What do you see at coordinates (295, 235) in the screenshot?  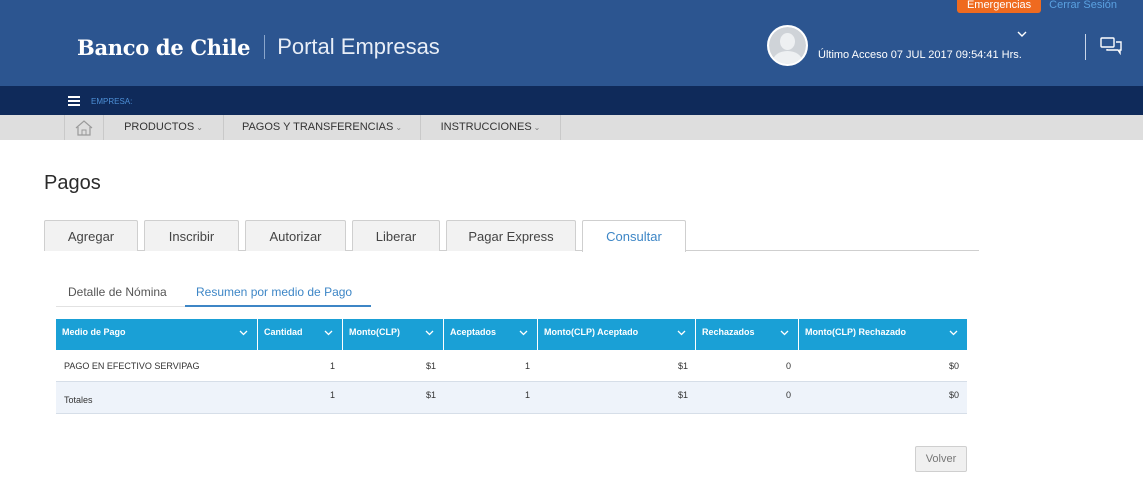 I see `tab-autorizar: Autorizar` at bounding box center [295, 235].